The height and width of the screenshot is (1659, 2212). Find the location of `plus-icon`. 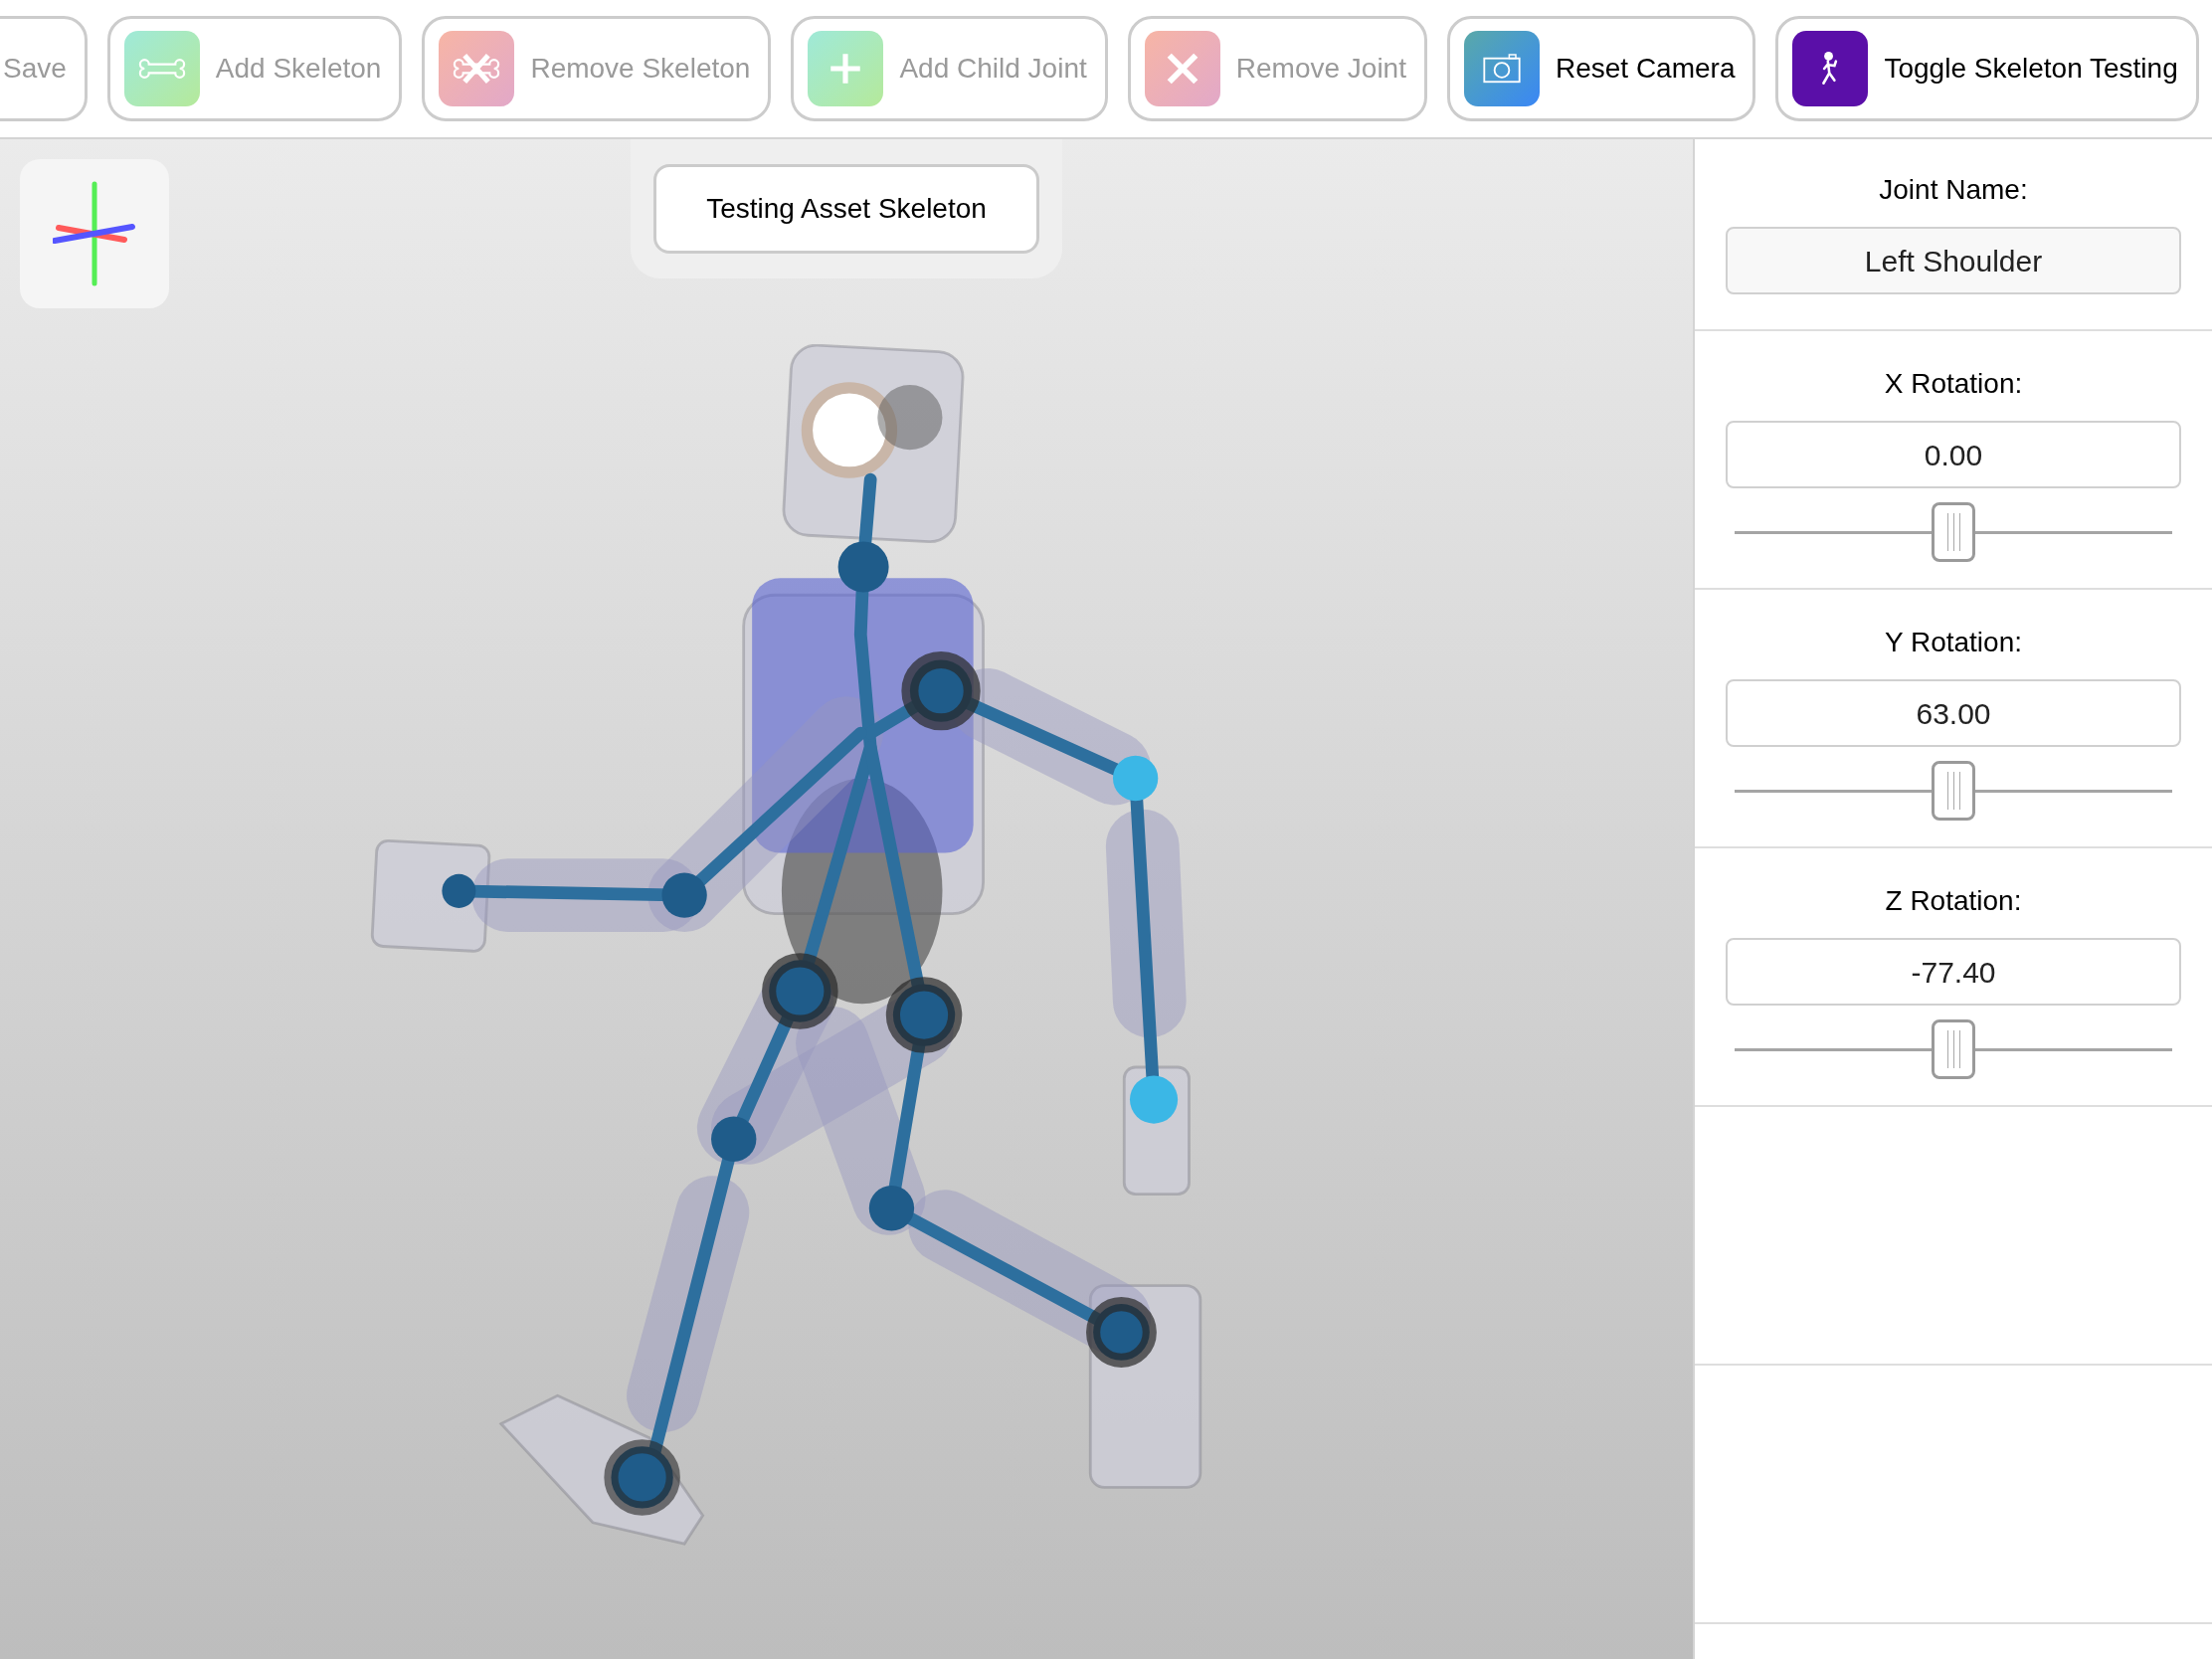

plus-icon is located at coordinates (846, 68).